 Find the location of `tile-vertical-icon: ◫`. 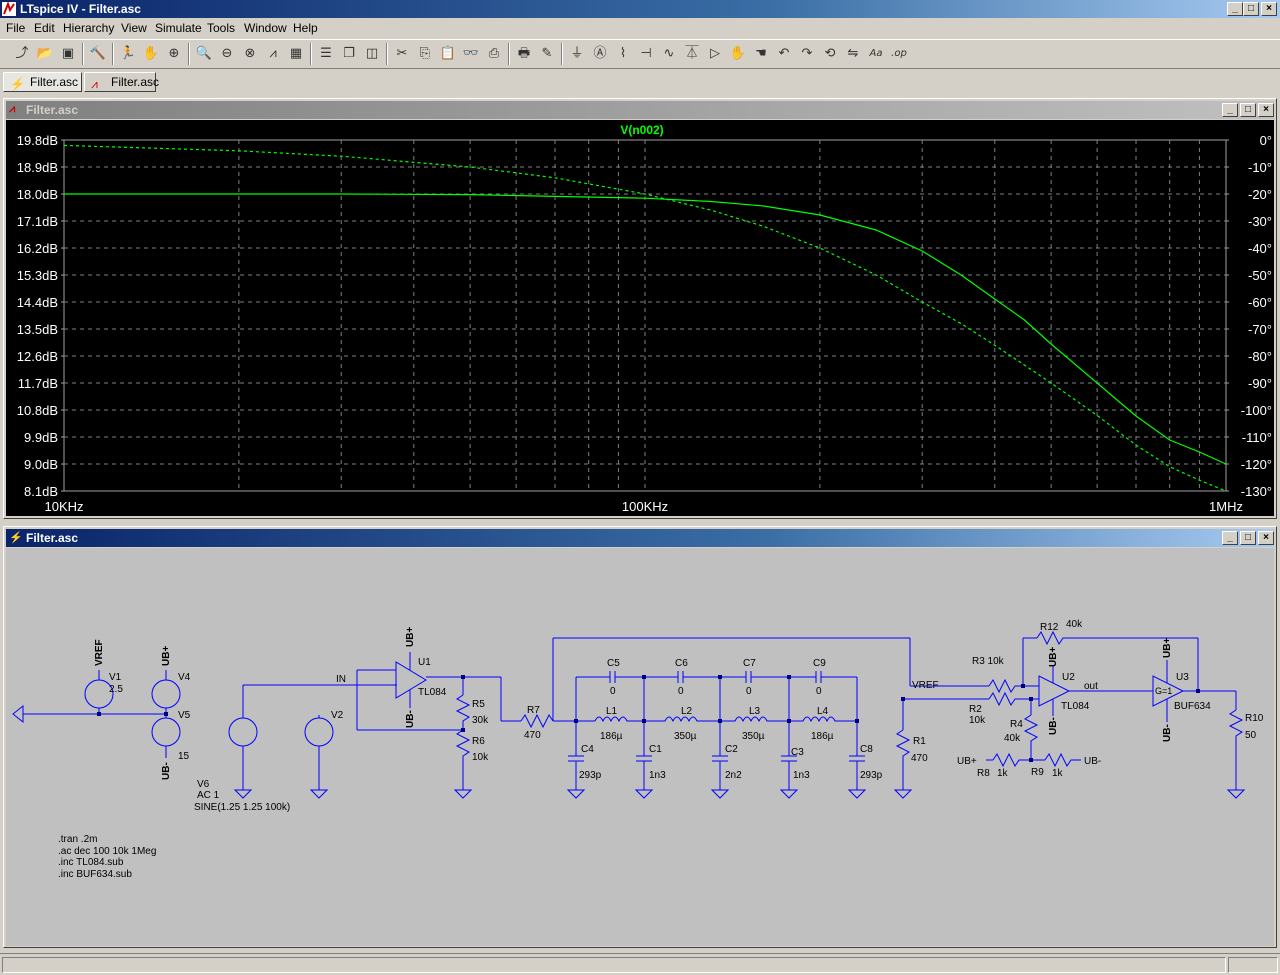

tile-vertical-icon: ◫ is located at coordinates (372, 54).